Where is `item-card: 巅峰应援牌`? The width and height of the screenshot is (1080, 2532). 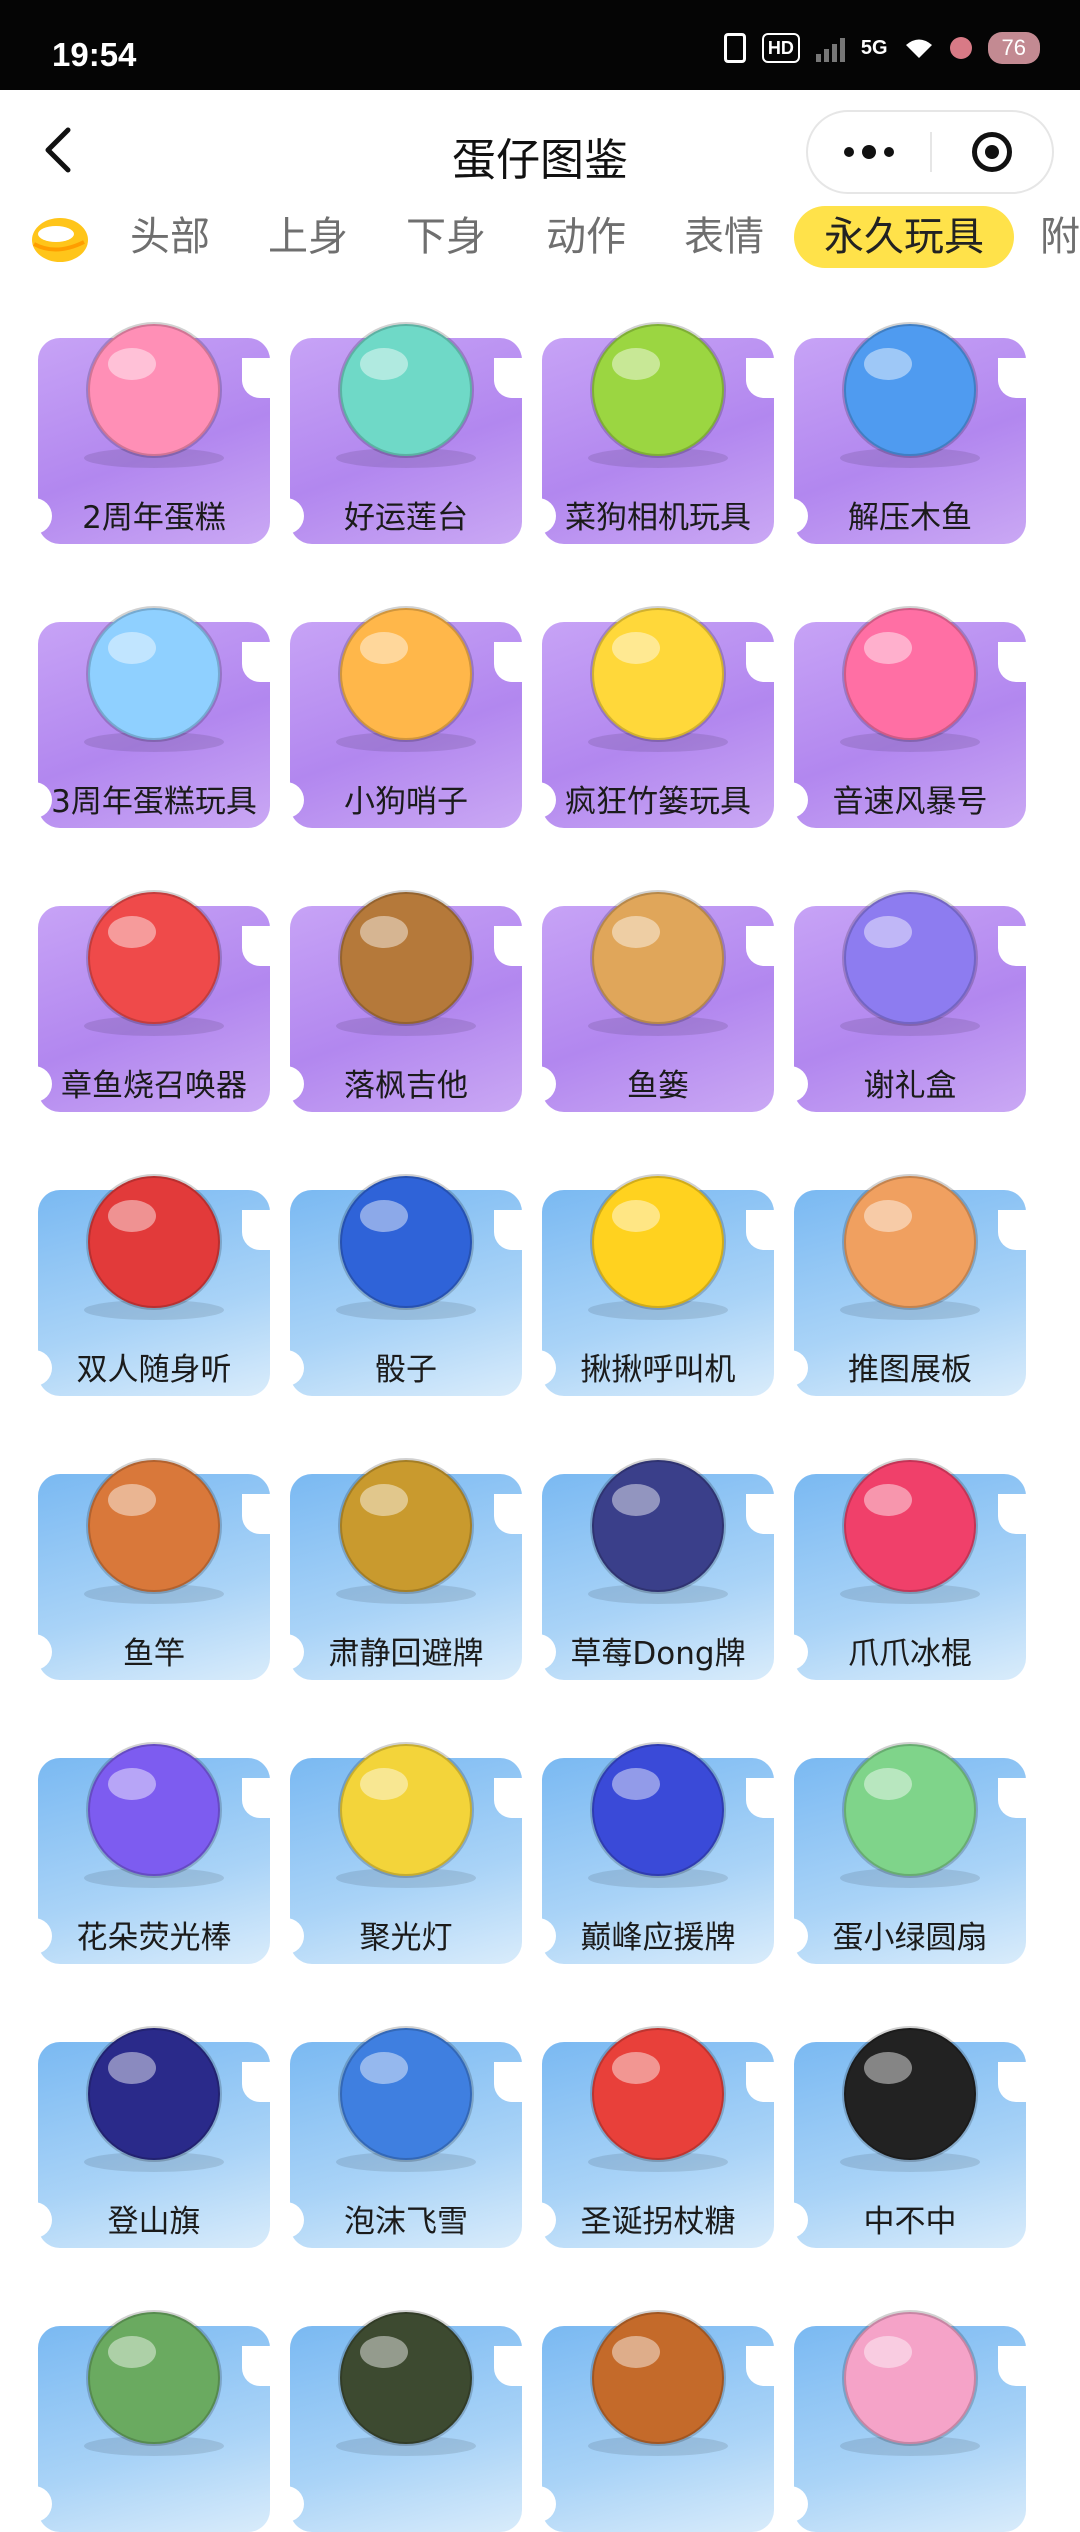
item-card: 巅峰应援牌 is located at coordinates (658, 1833).